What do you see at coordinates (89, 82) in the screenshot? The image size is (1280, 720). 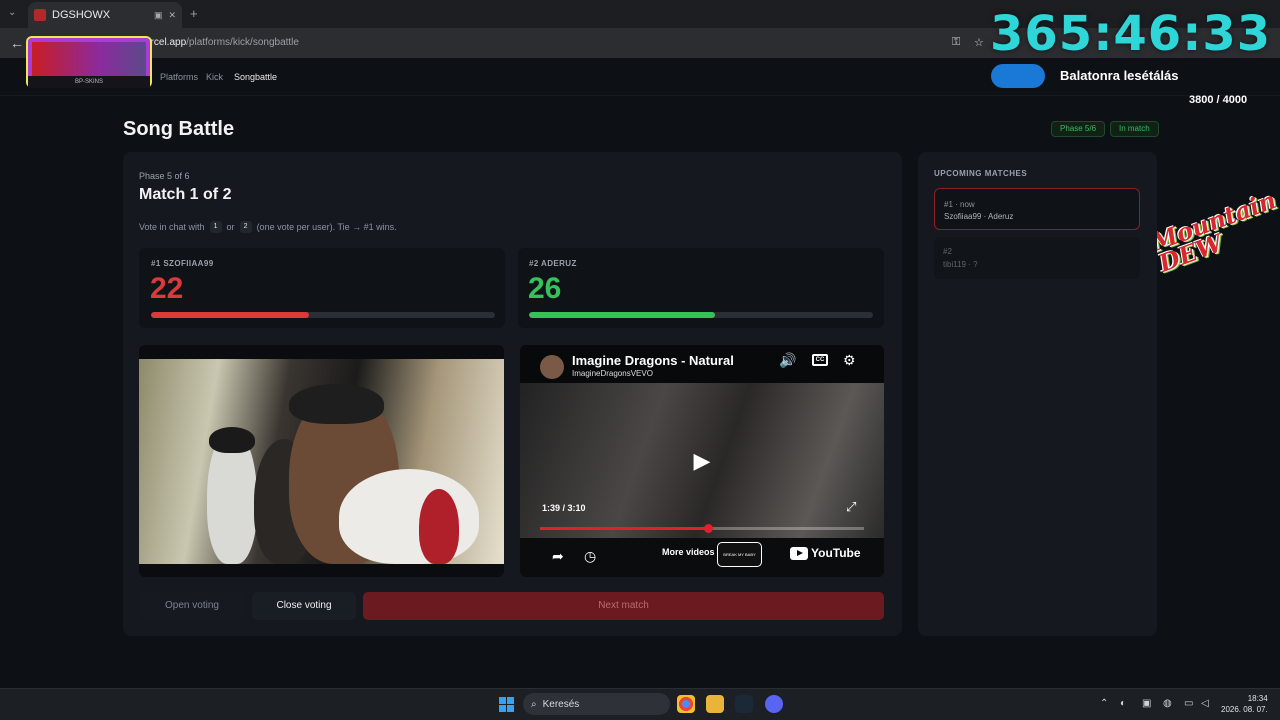 I see `stream-logo-strip: BP-SKINS` at bounding box center [89, 82].